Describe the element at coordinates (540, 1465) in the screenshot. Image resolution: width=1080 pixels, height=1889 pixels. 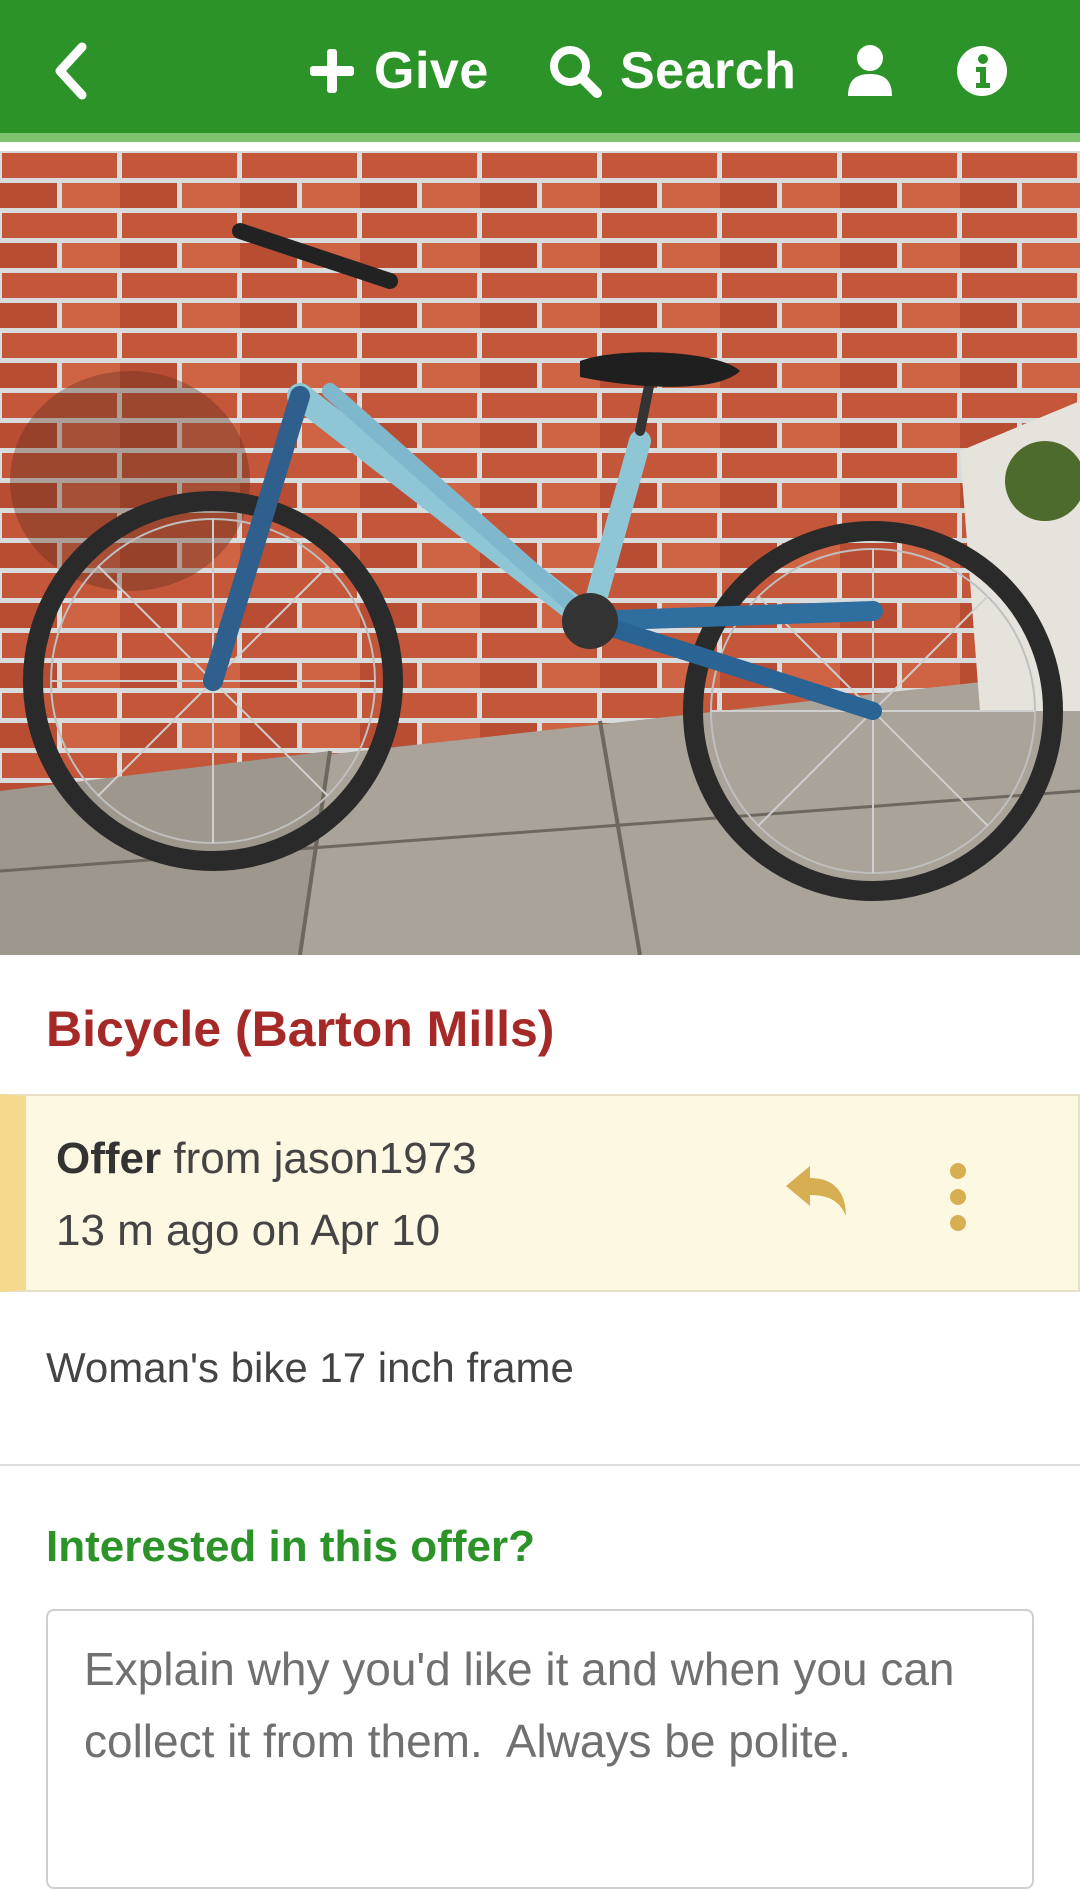
I see `divider` at that location.